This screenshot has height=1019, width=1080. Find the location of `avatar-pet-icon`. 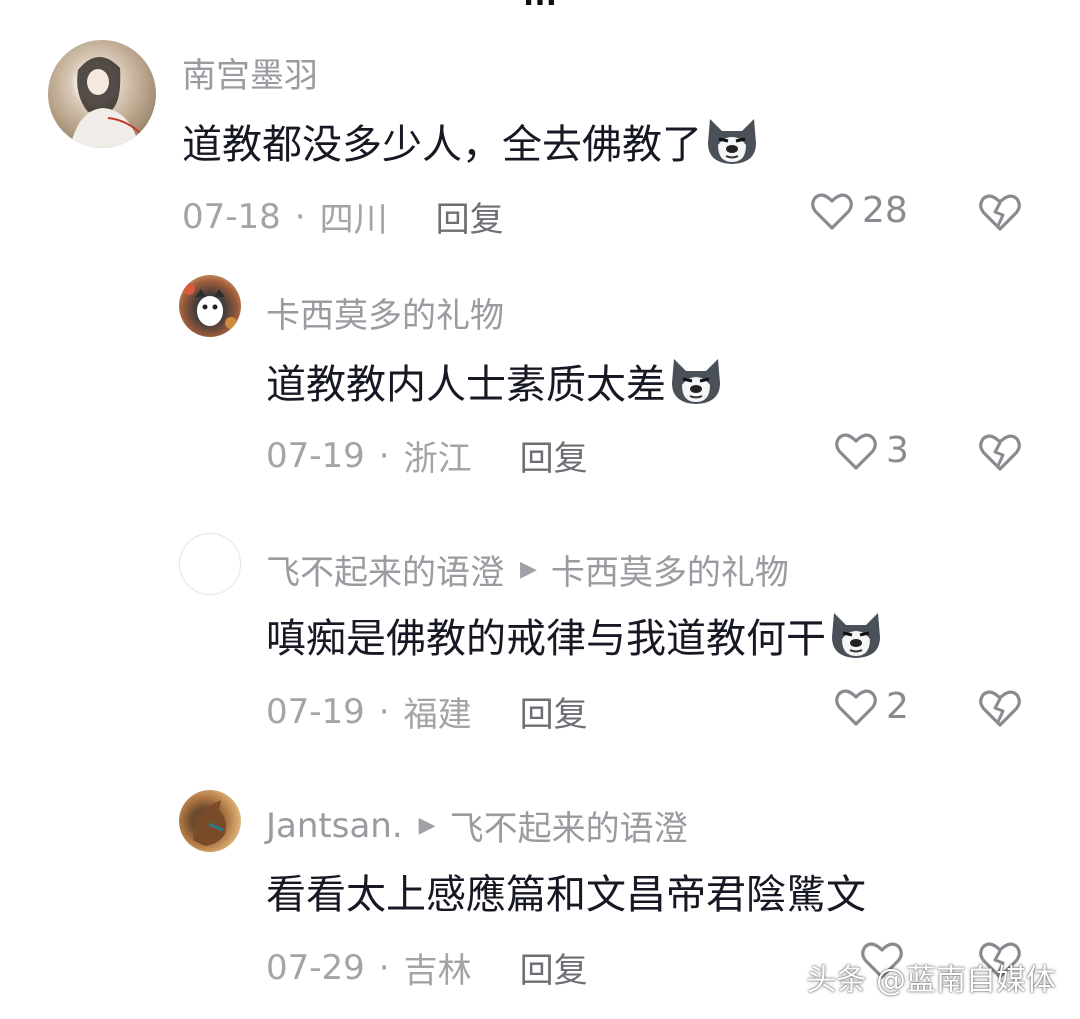

avatar-pet-icon is located at coordinates (210, 306).